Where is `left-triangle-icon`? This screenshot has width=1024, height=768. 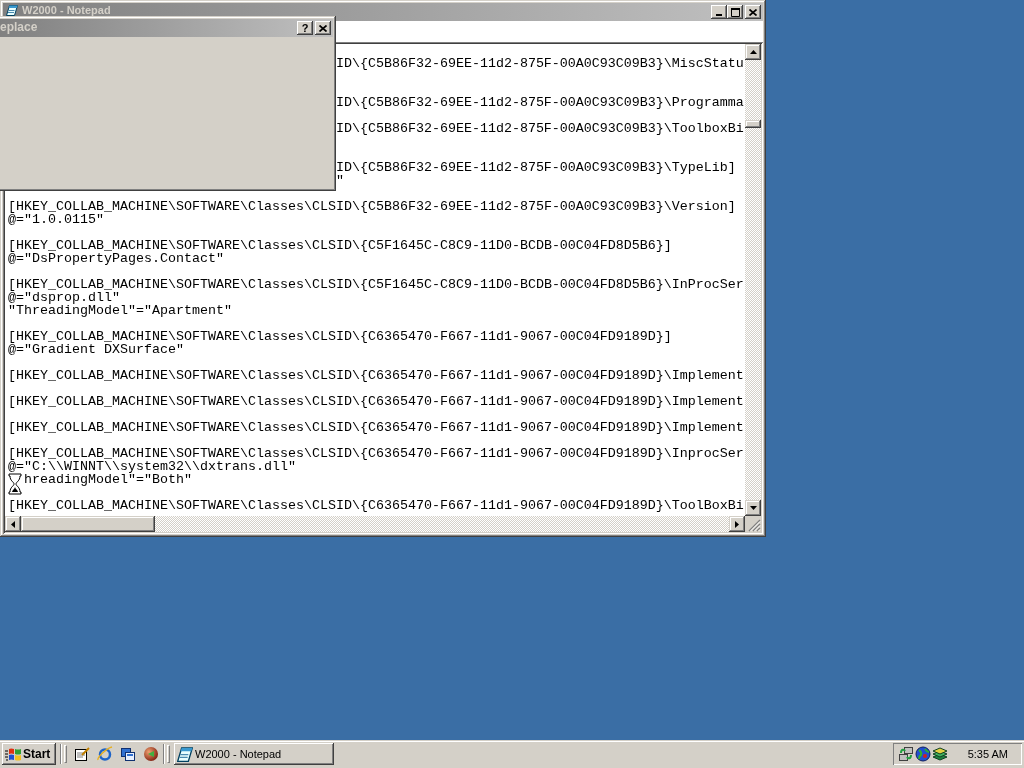
left-triangle-icon is located at coordinates (13, 524).